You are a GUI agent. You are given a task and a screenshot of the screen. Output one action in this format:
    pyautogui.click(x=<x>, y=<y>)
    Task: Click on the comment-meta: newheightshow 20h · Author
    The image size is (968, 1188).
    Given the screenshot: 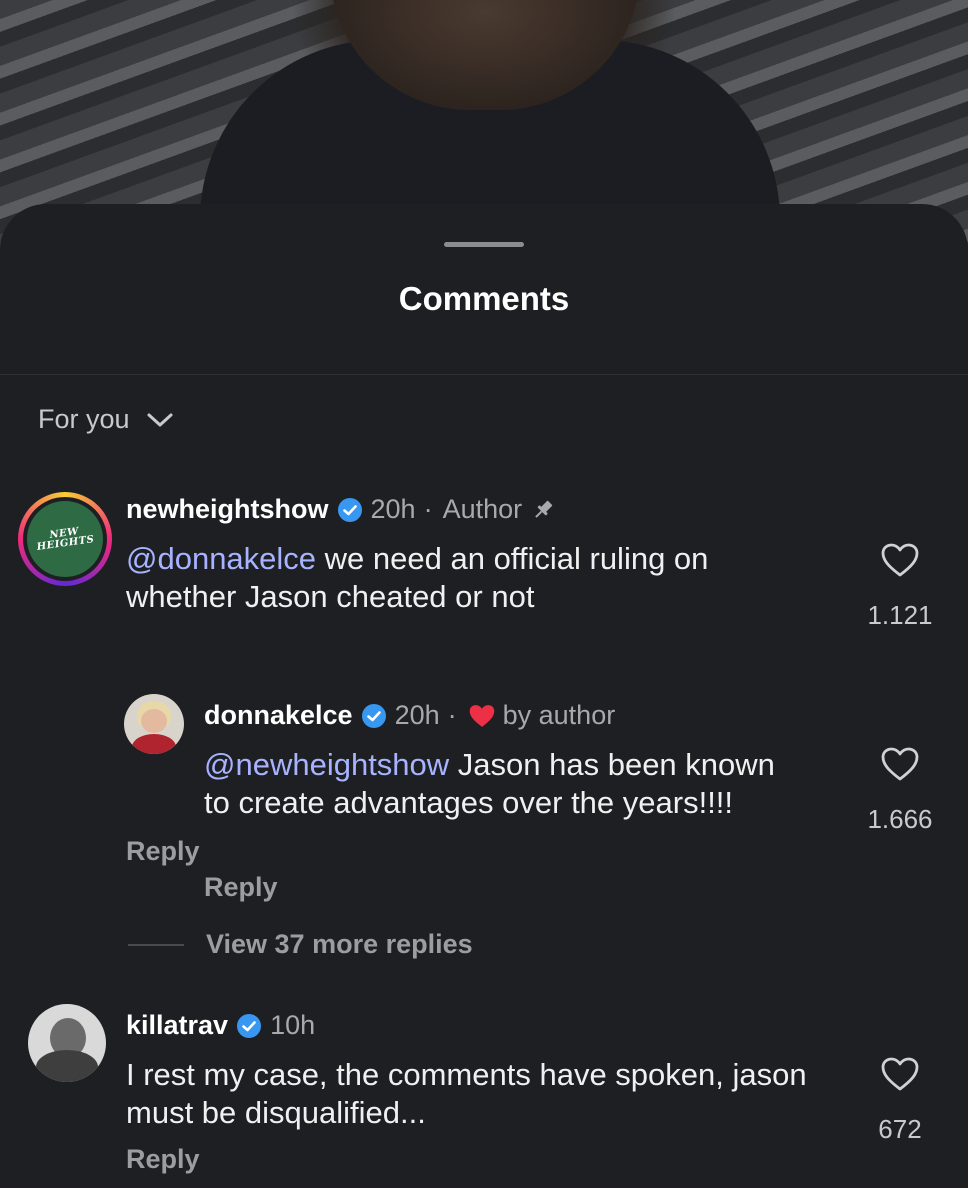 What is the action you would take?
    pyautogui.click(x=341, y=509)
    